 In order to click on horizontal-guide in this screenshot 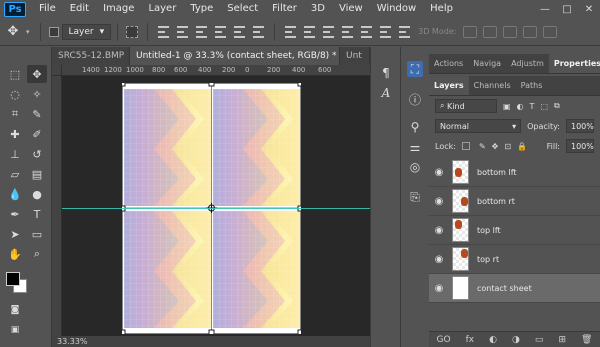, I will do `click(216, 208)`.